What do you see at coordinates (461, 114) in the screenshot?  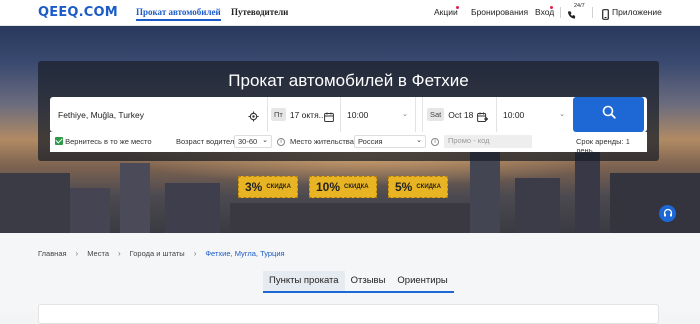 I see `dropoff-date-value: Oct 18` at bounding box center [461, 114].